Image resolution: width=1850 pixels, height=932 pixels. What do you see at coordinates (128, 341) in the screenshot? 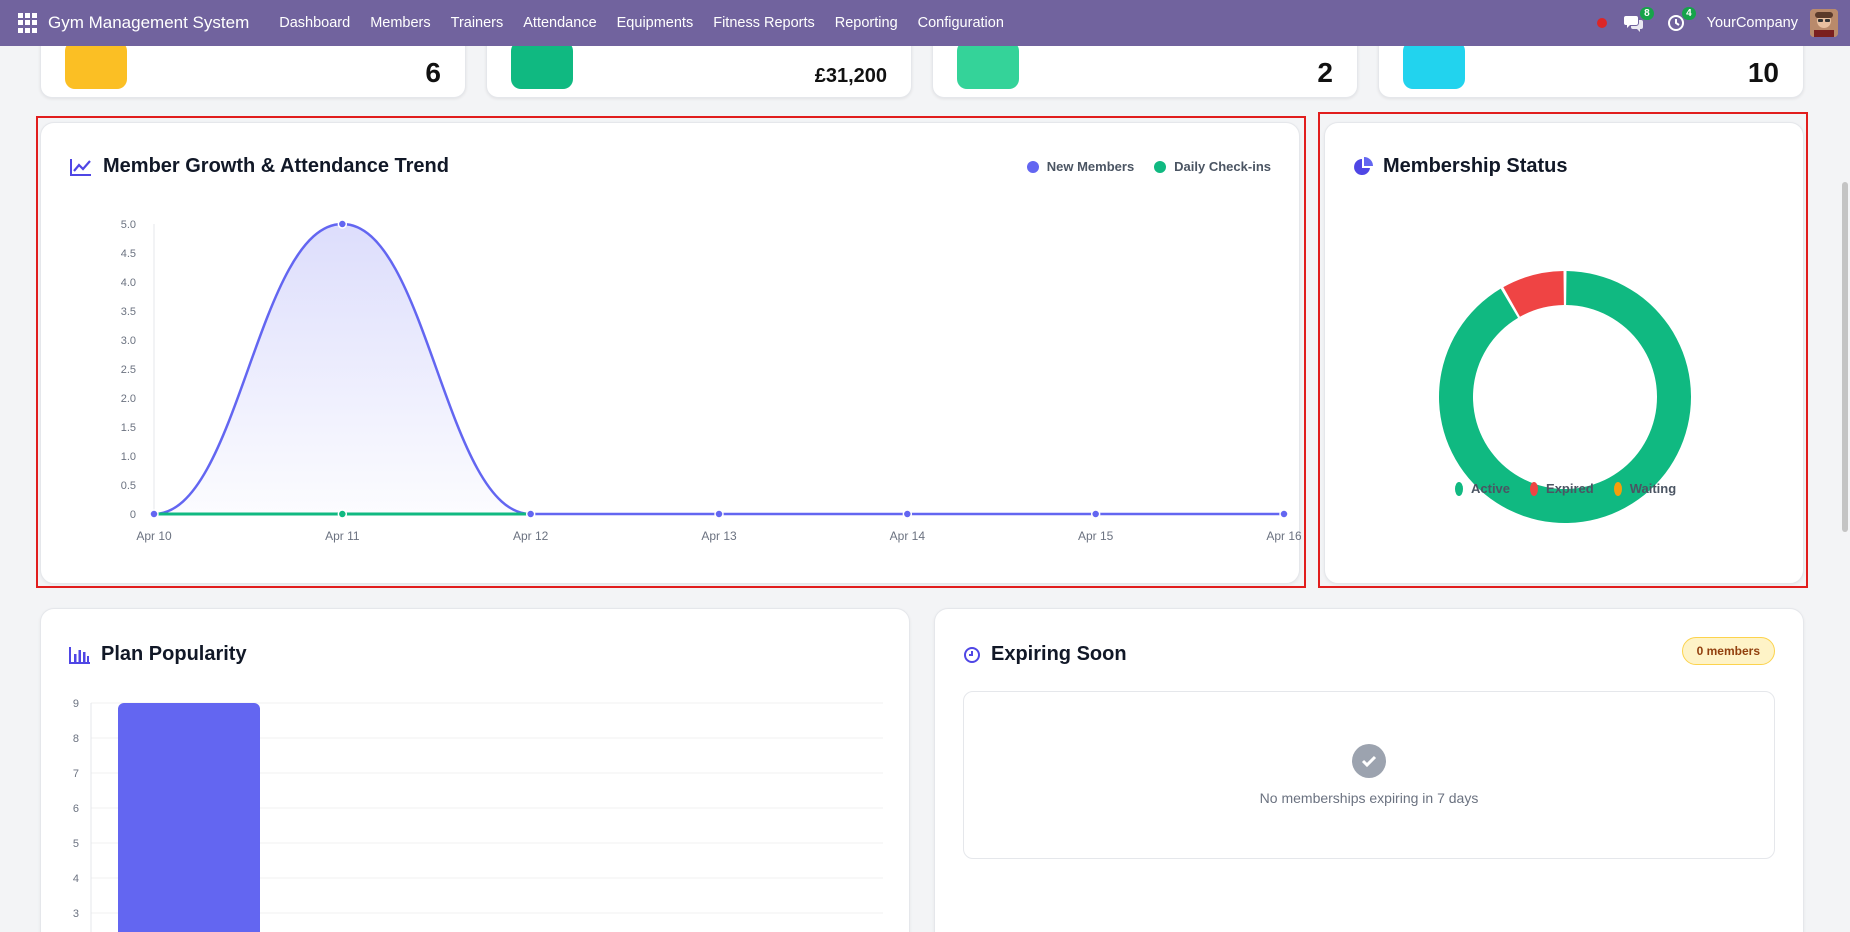
I see `y-tick-label: 3.0` at bounding box center [128, 341].